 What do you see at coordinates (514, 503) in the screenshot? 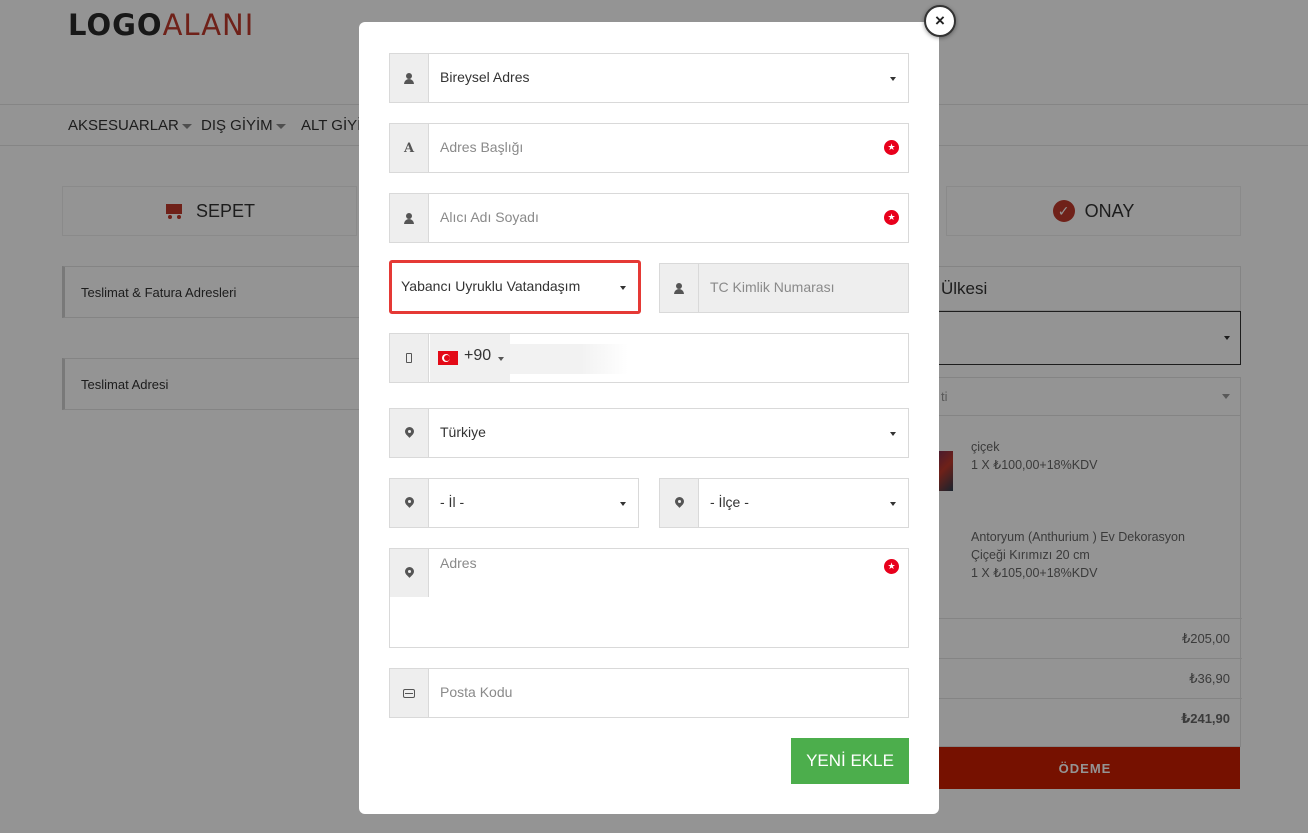
I see `city-select: - İl -` at bounding box center [514, 503].